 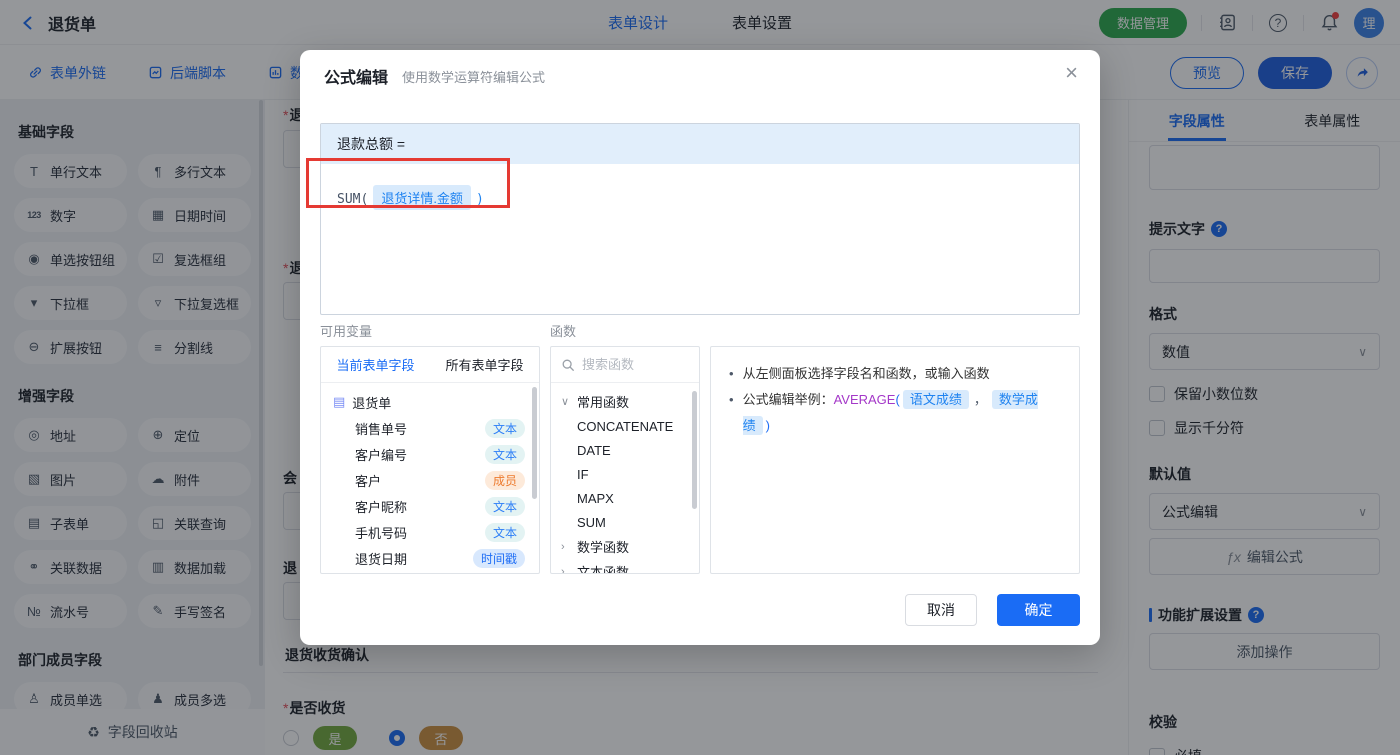 I want to click on variable-row: 客户编号 文本, so click(x=430, y=454).